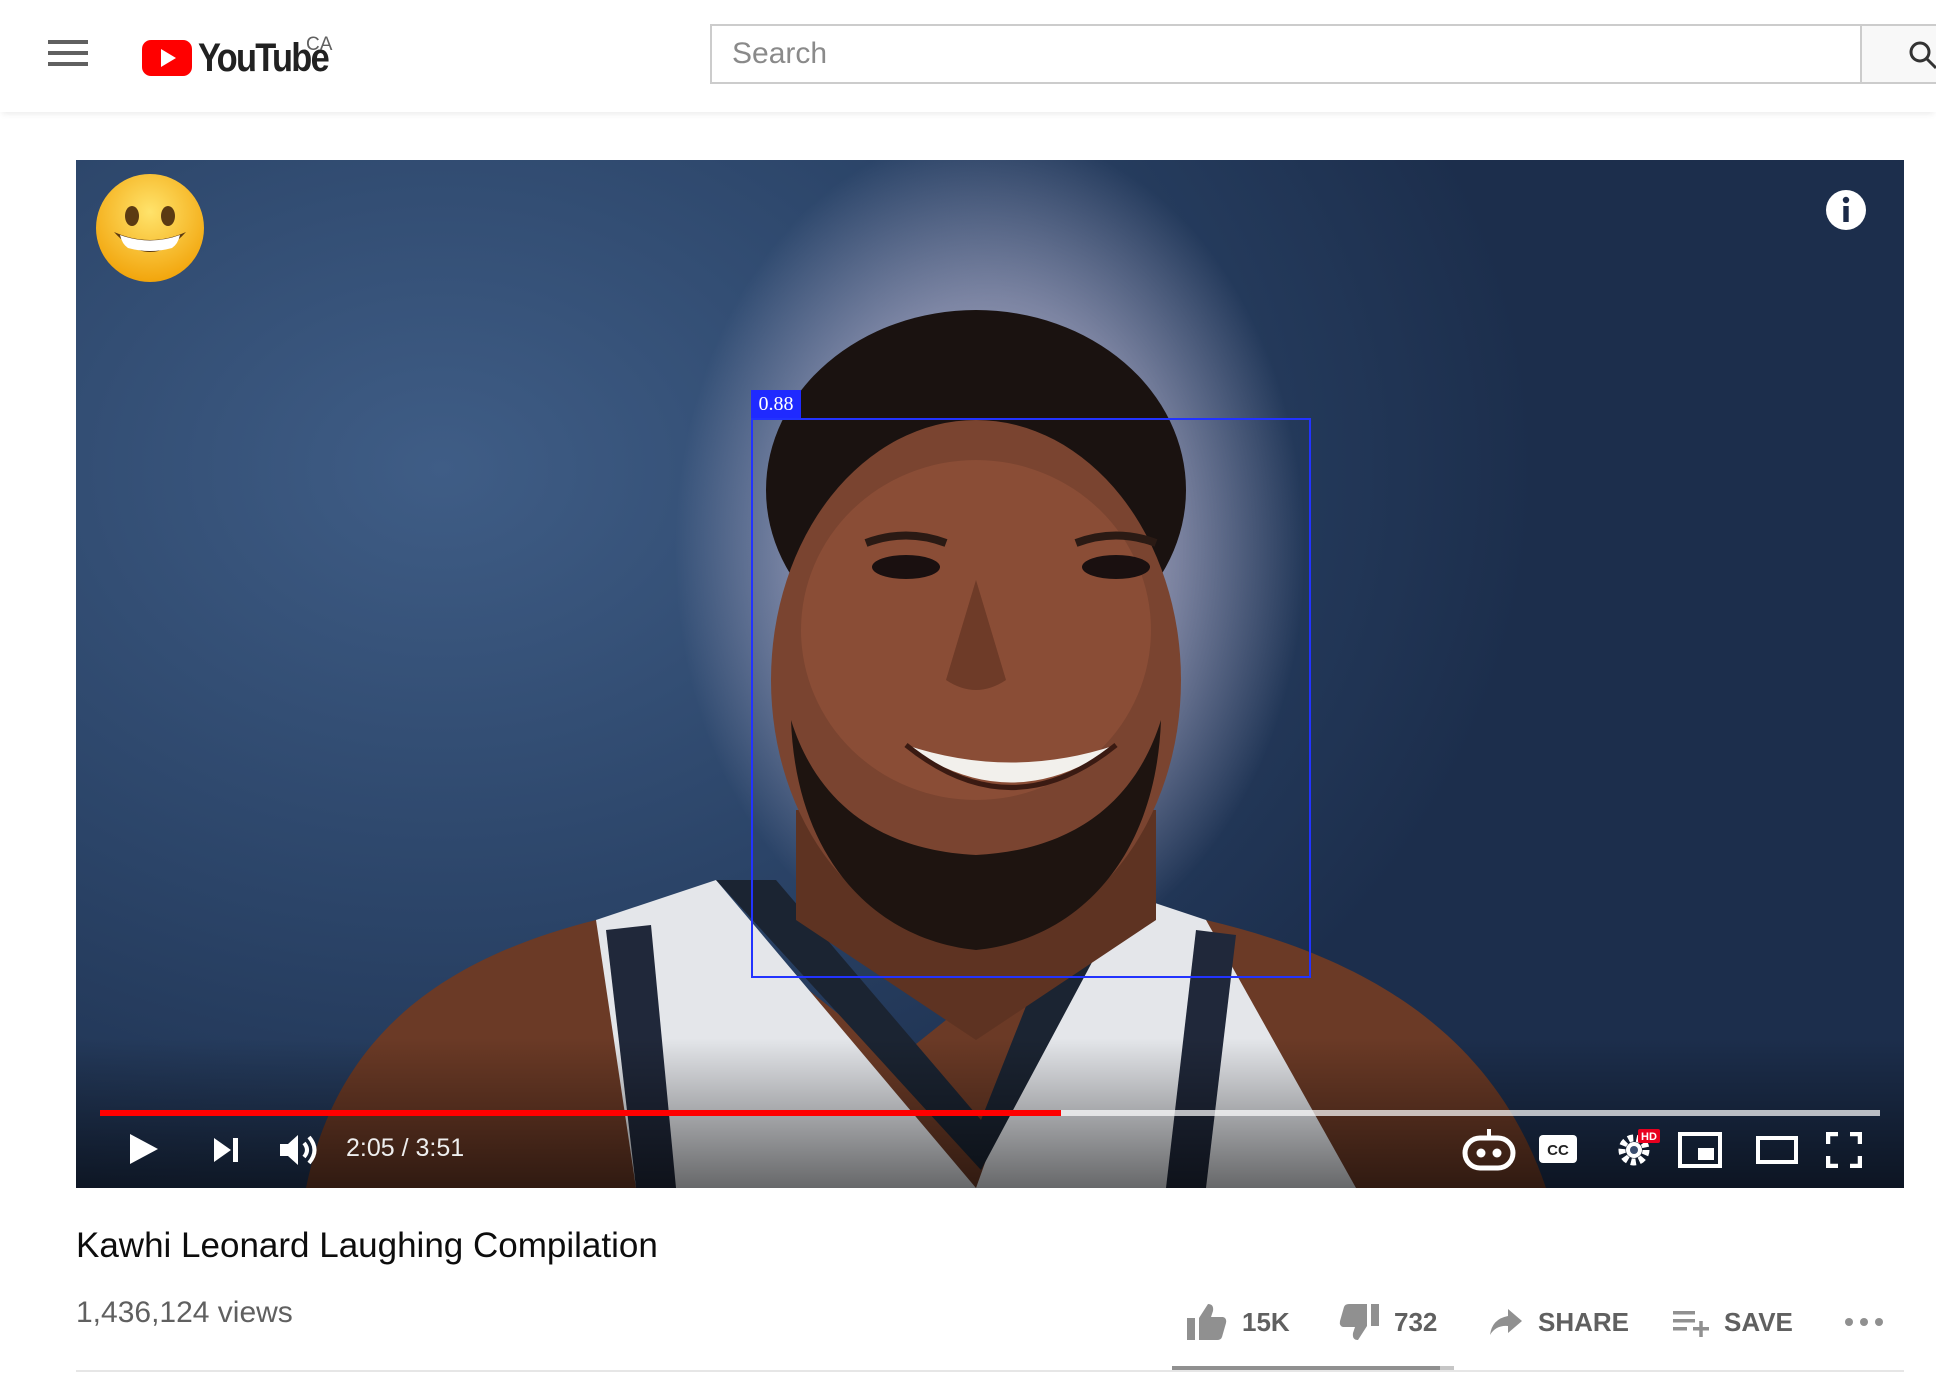 Image resolution: width=1936 pixels, height=1374 pixels. What do you see at coordinates (1506, 1322) in the screenshot?
I see `share-arrow-icon` at bounding box center [1506, 1322].